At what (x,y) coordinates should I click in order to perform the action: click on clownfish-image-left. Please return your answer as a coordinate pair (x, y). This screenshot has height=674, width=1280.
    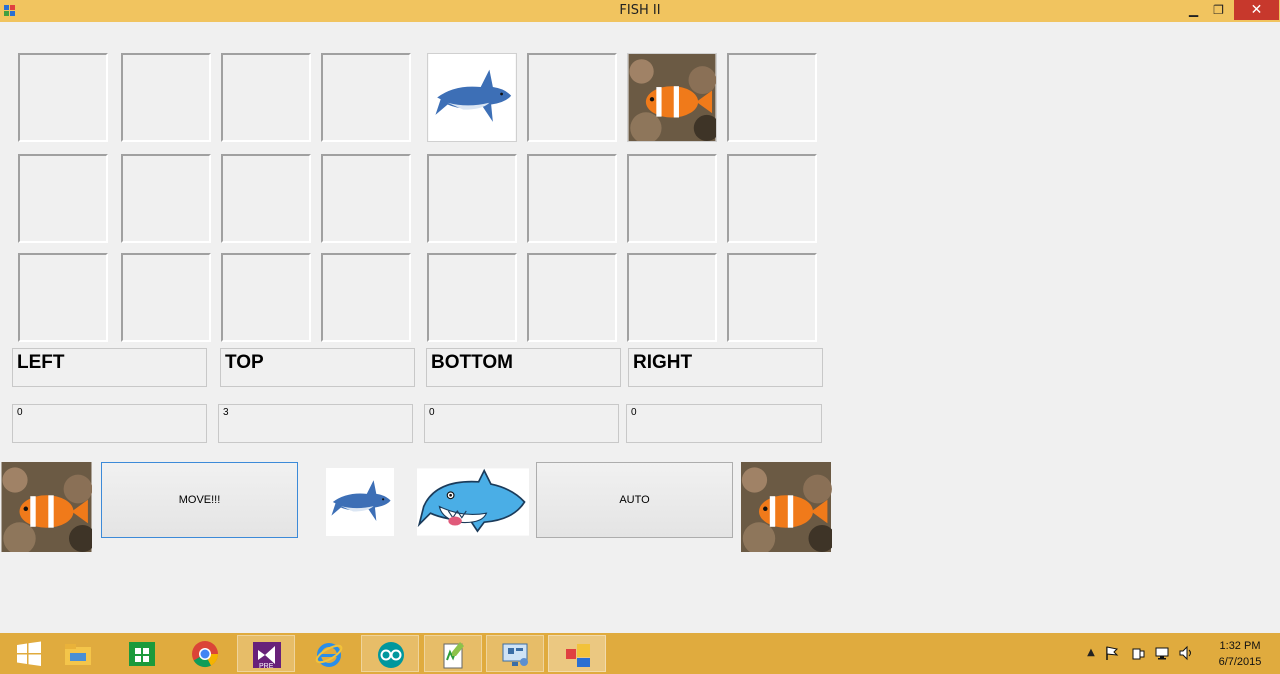
    Looking at the image, I should click on (46, 507).